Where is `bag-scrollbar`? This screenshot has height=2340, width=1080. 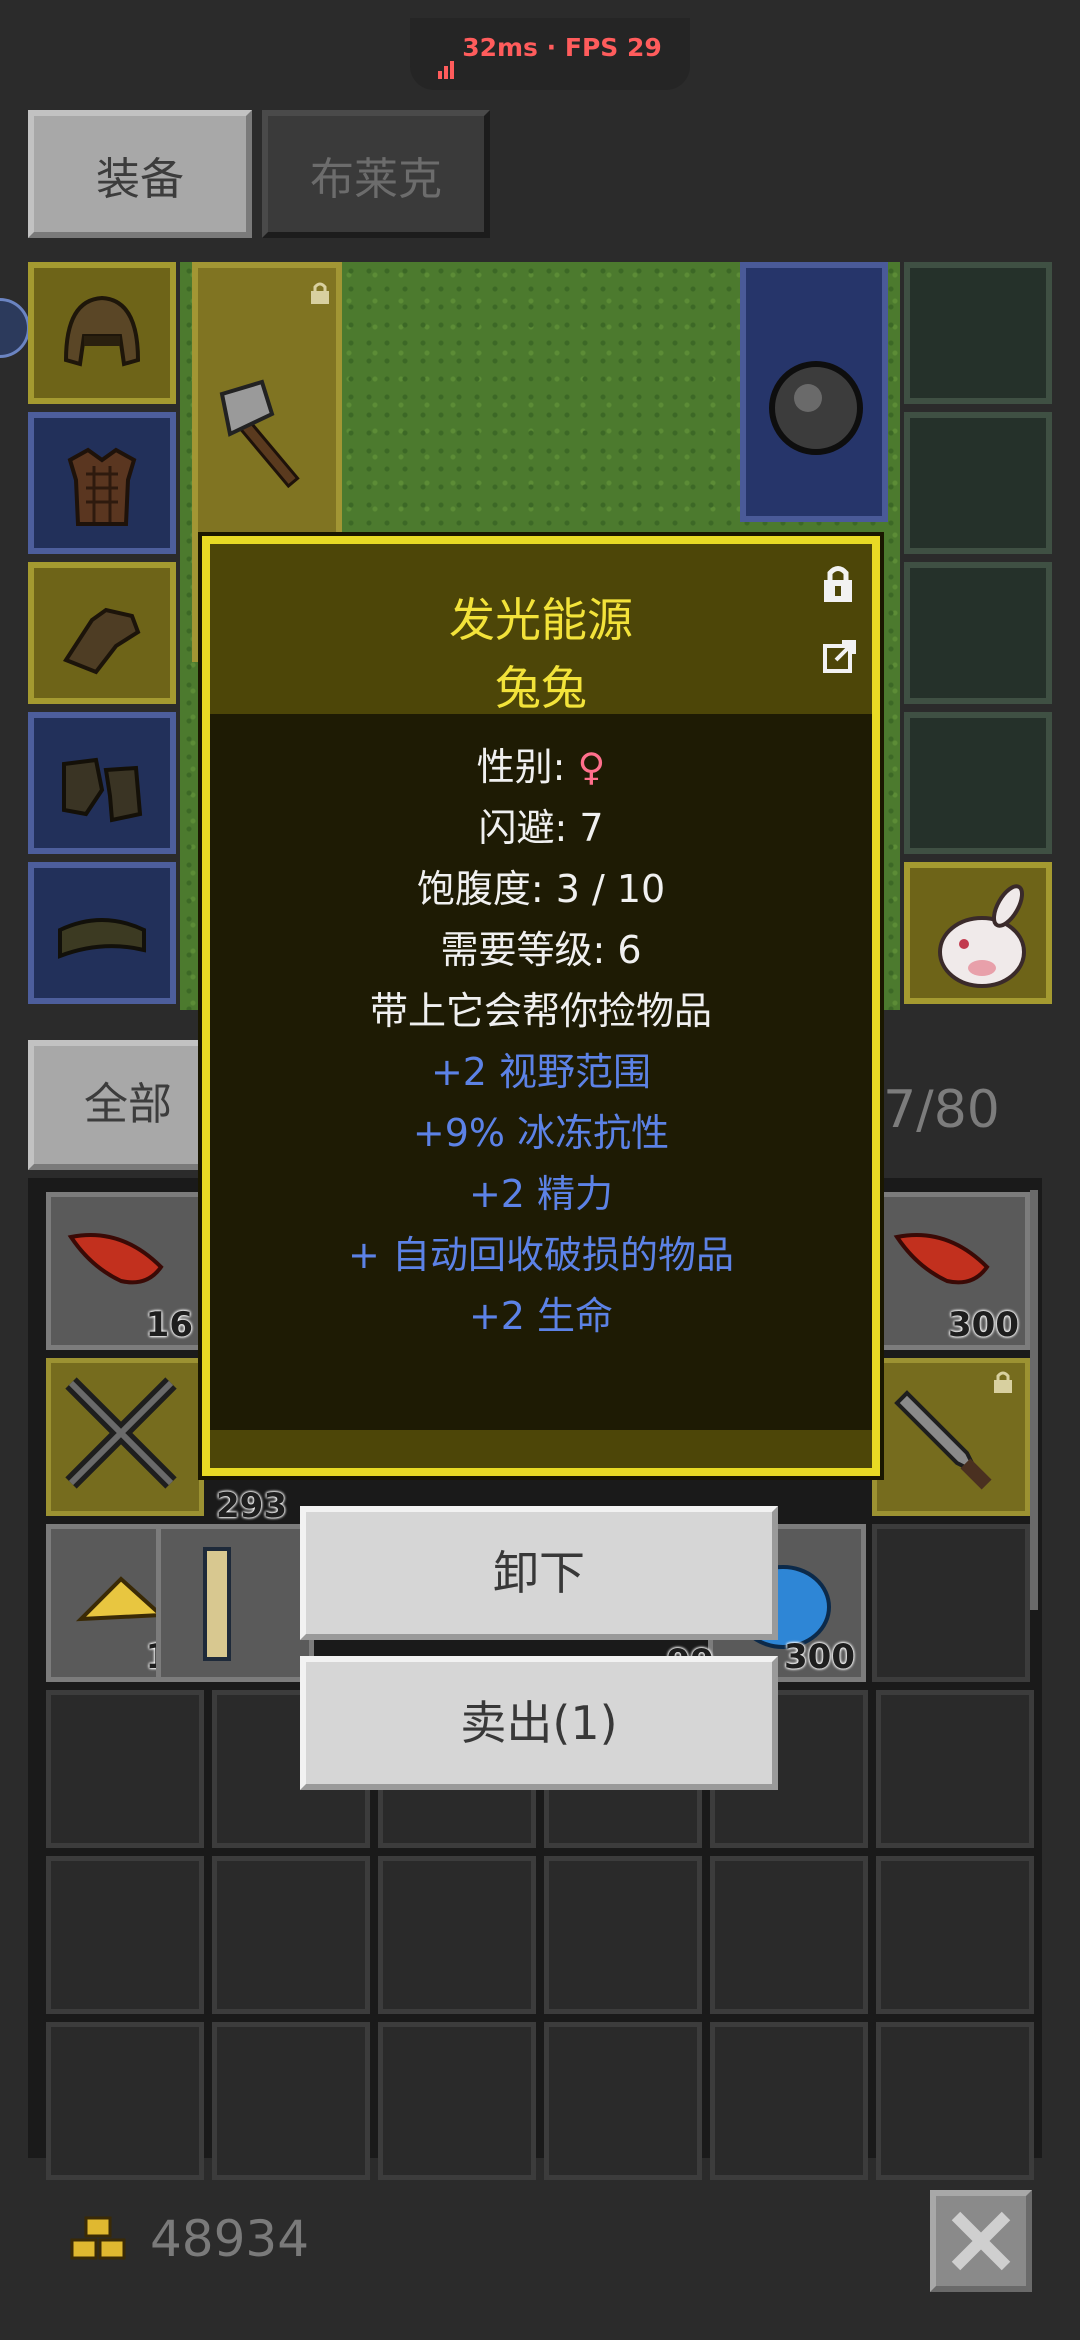
bag-scrollbar is located at coordinates (1034, 1400).